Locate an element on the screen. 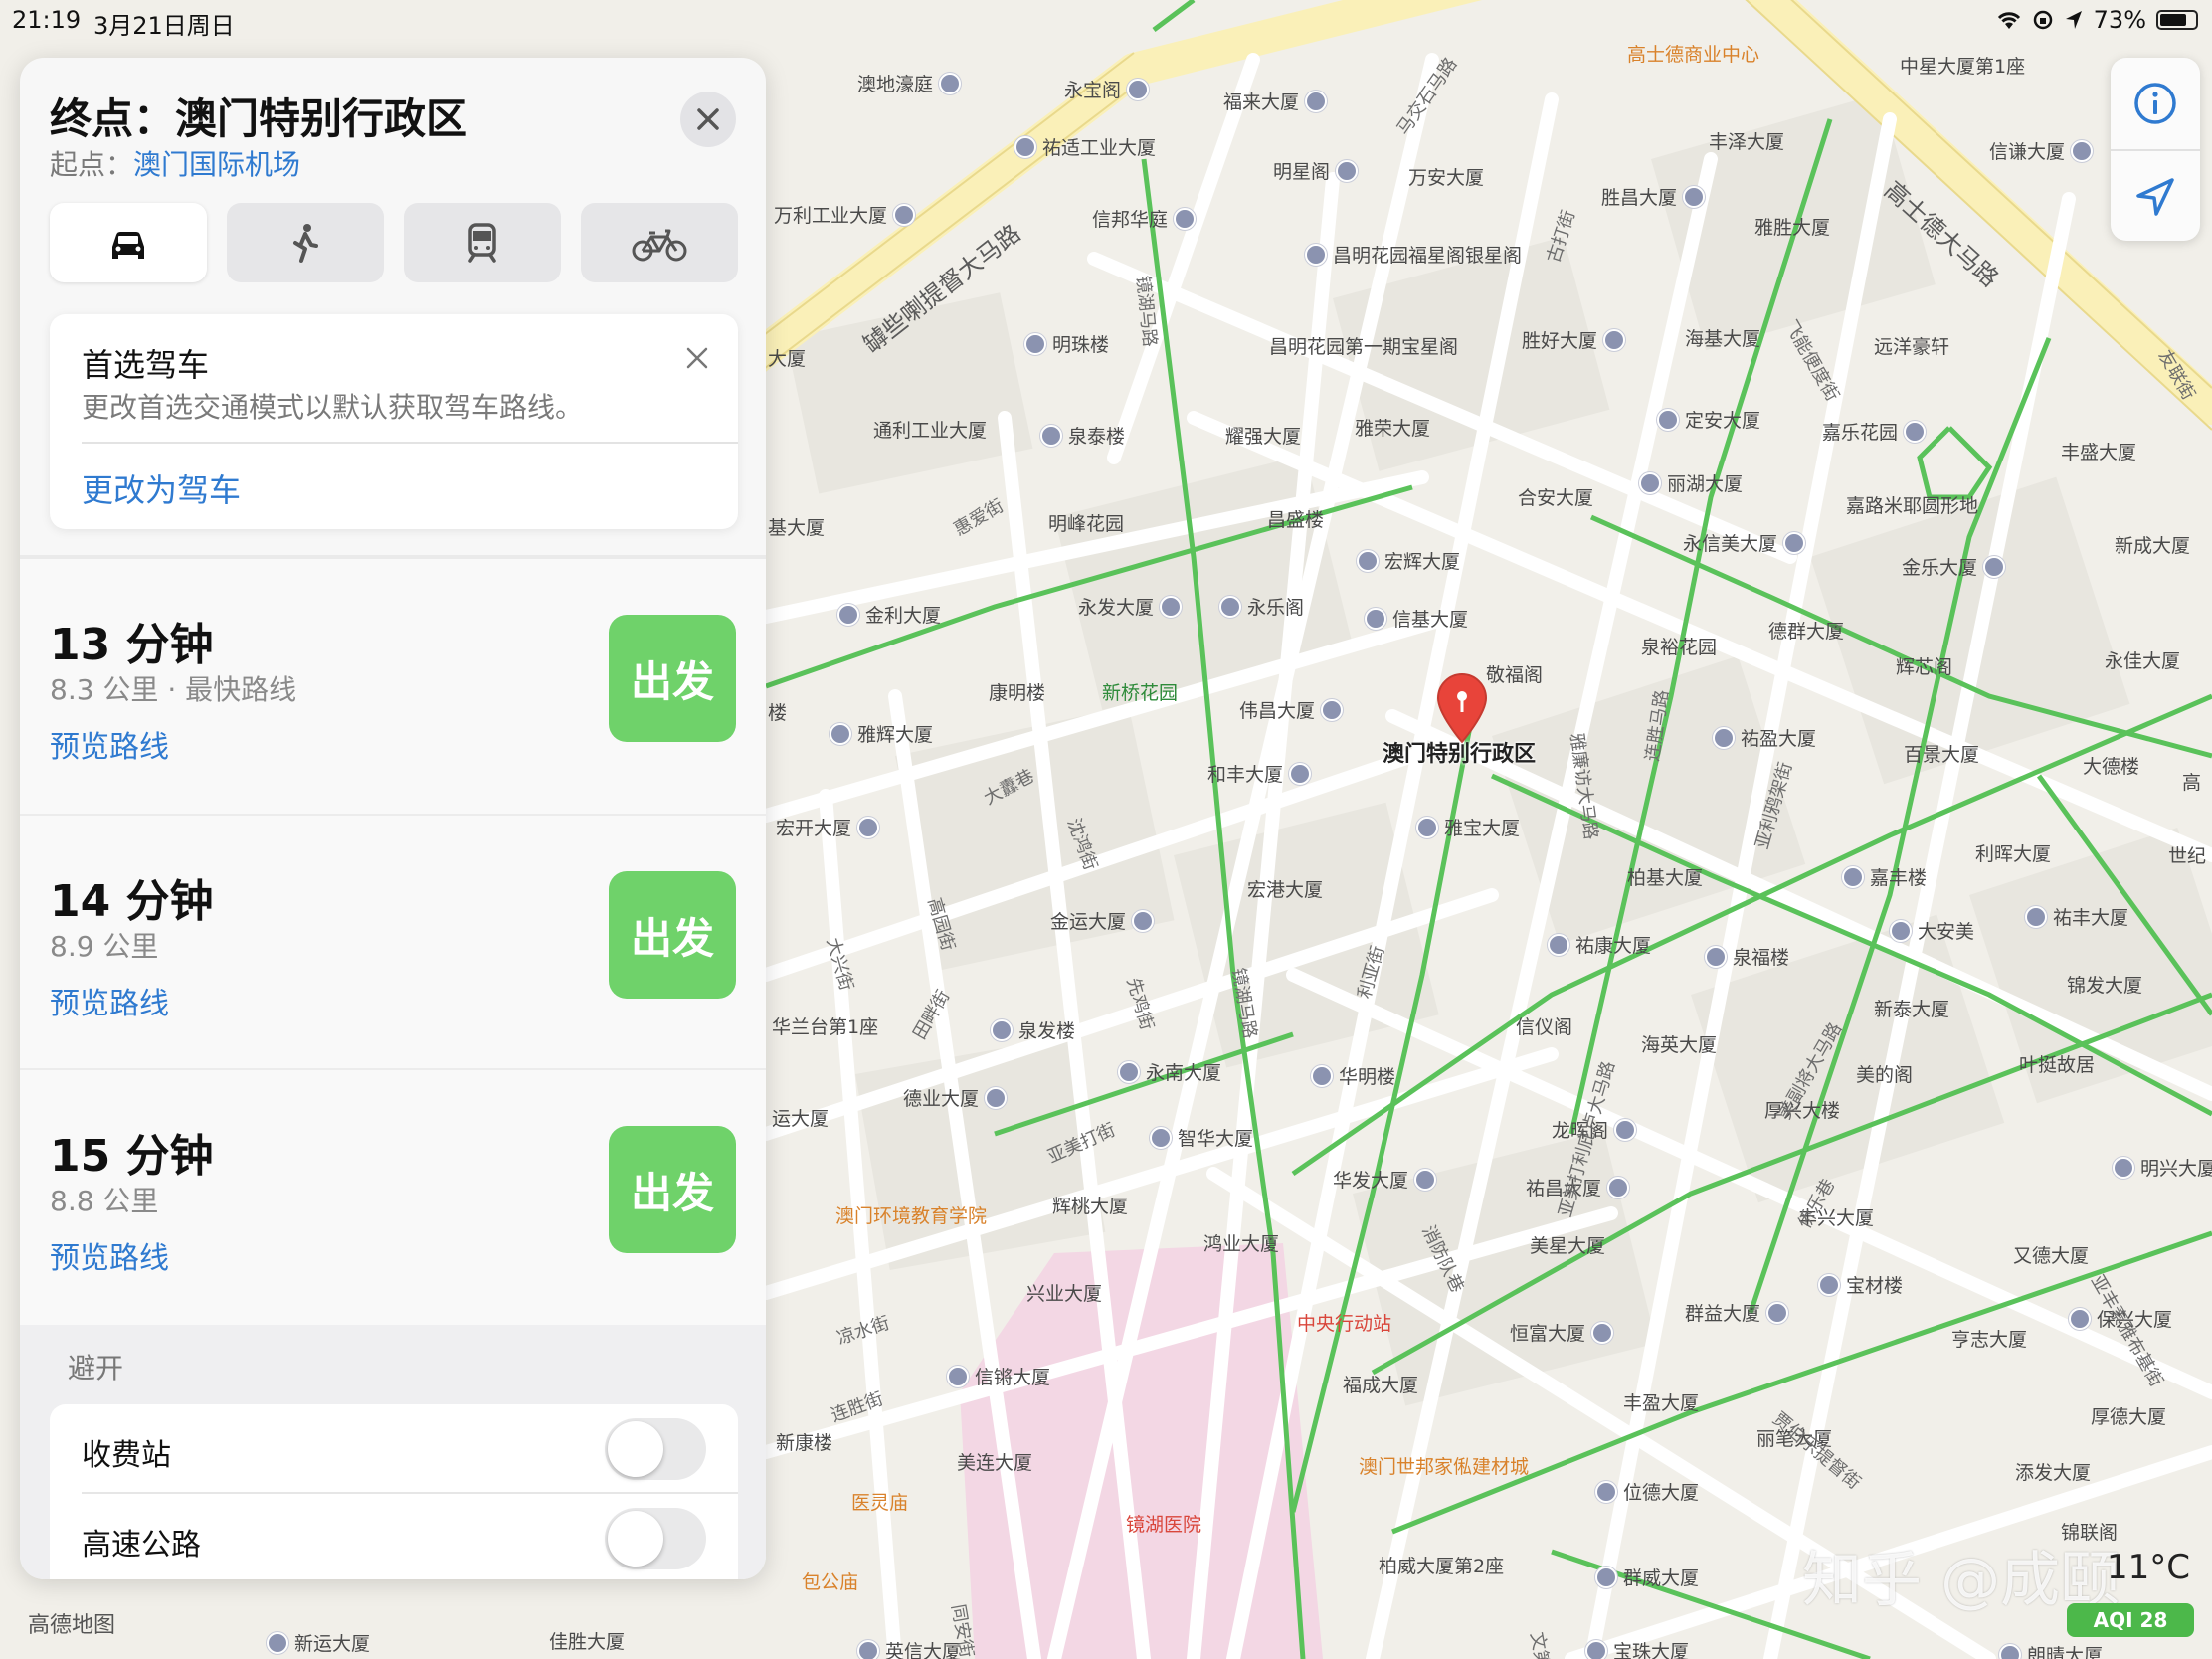  poi: 泉发楼 is located at coordinates (1033, 1029).